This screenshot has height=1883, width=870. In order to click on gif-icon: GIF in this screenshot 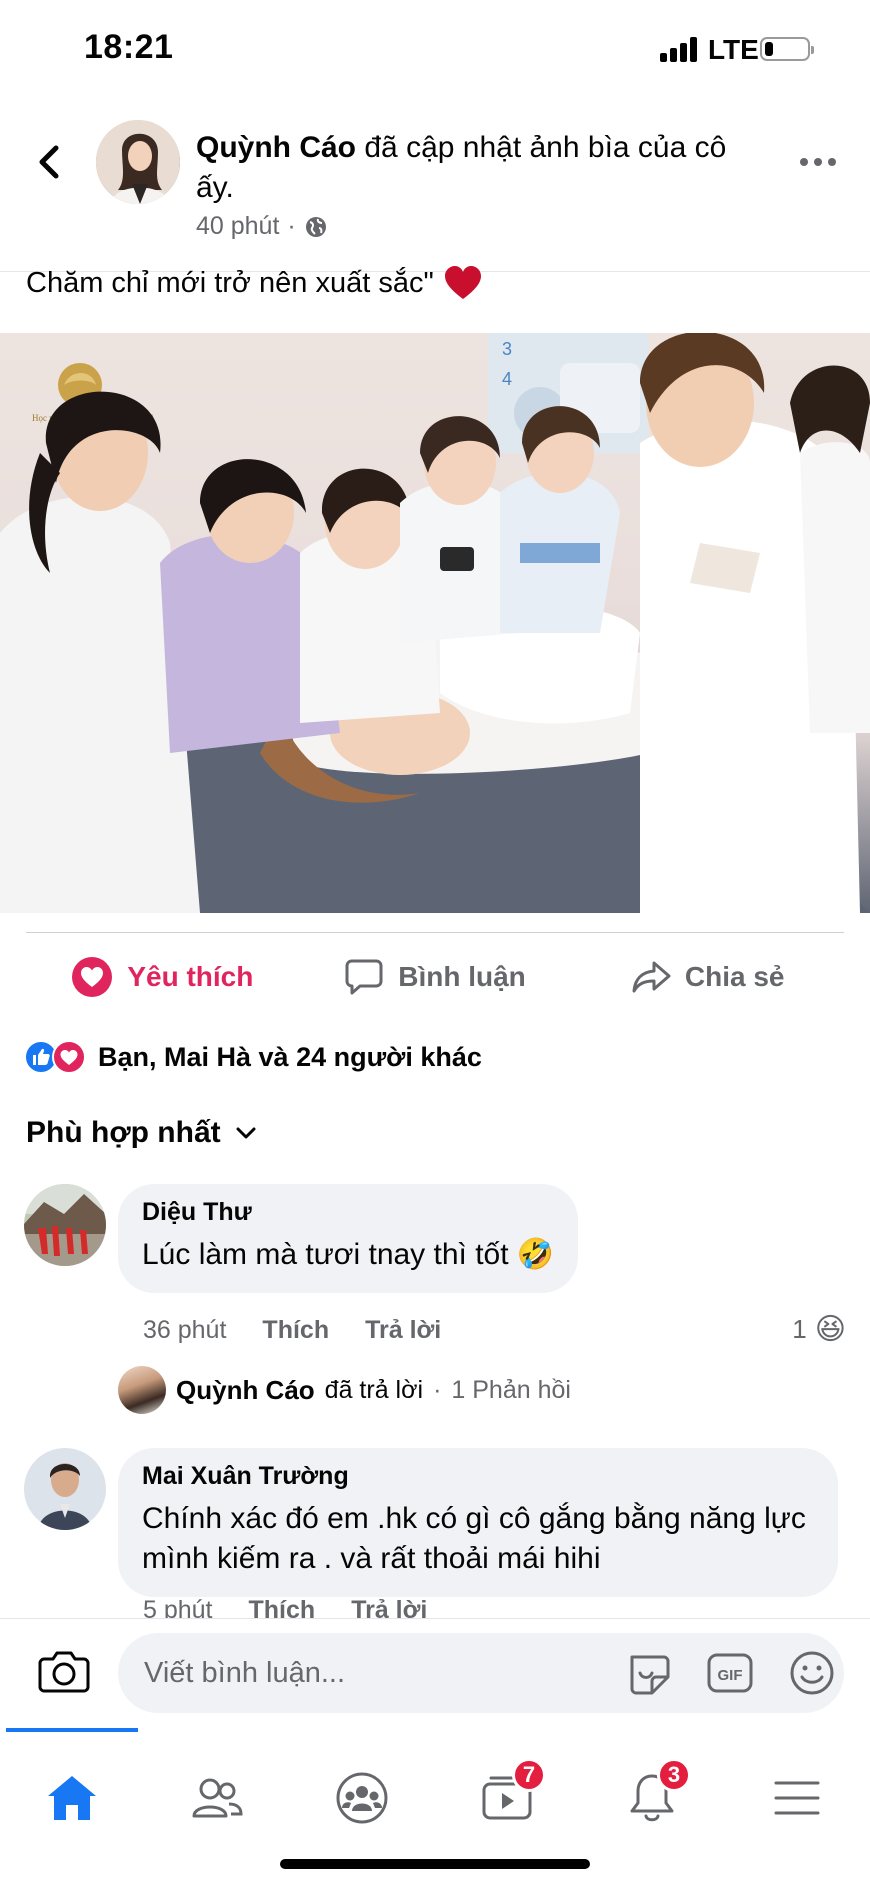, I will do `click(730, 1673)`.